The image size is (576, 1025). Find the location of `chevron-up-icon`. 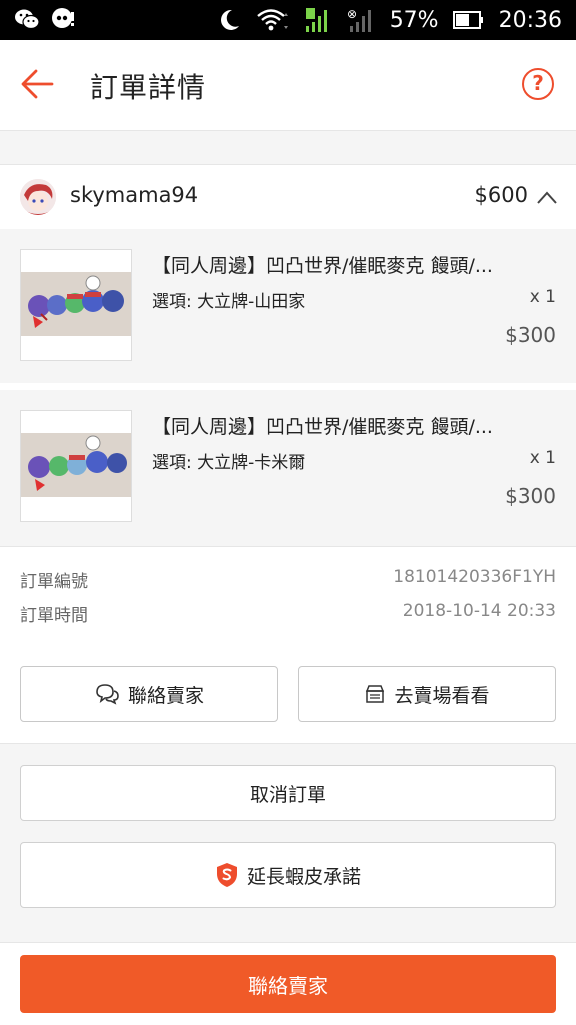

chevron-up-icon is located at coordinates (547, 198).